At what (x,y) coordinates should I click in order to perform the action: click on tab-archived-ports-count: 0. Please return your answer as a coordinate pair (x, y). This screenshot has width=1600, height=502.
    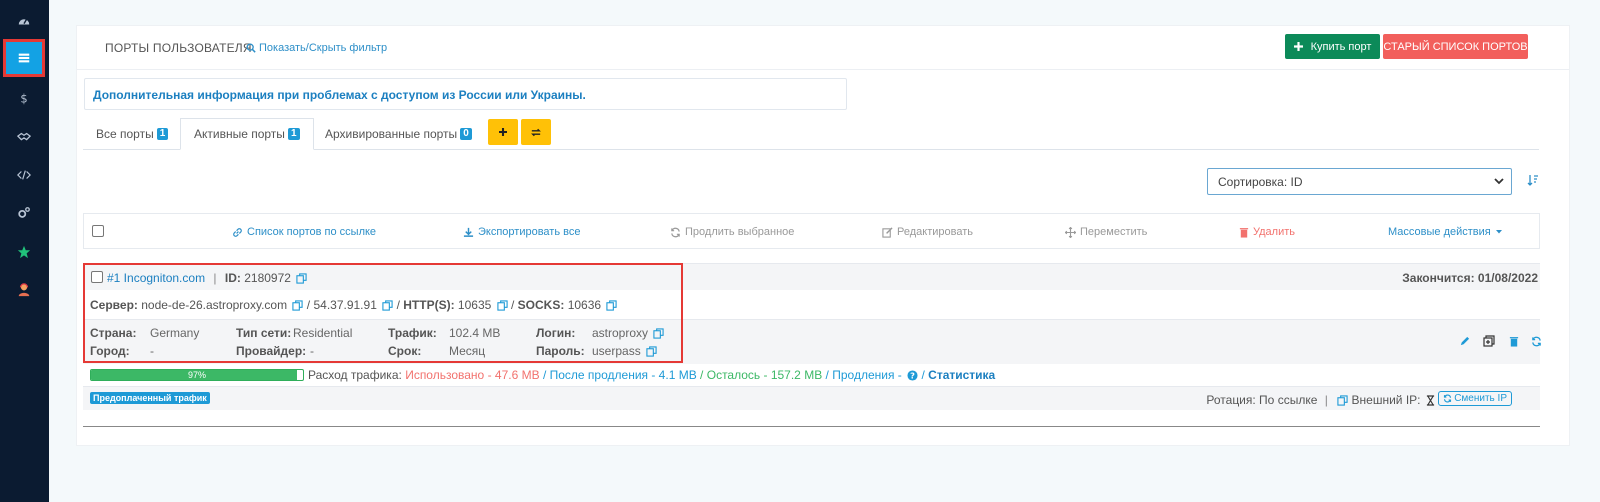
    Looking at the image, I should click on (466, 134).